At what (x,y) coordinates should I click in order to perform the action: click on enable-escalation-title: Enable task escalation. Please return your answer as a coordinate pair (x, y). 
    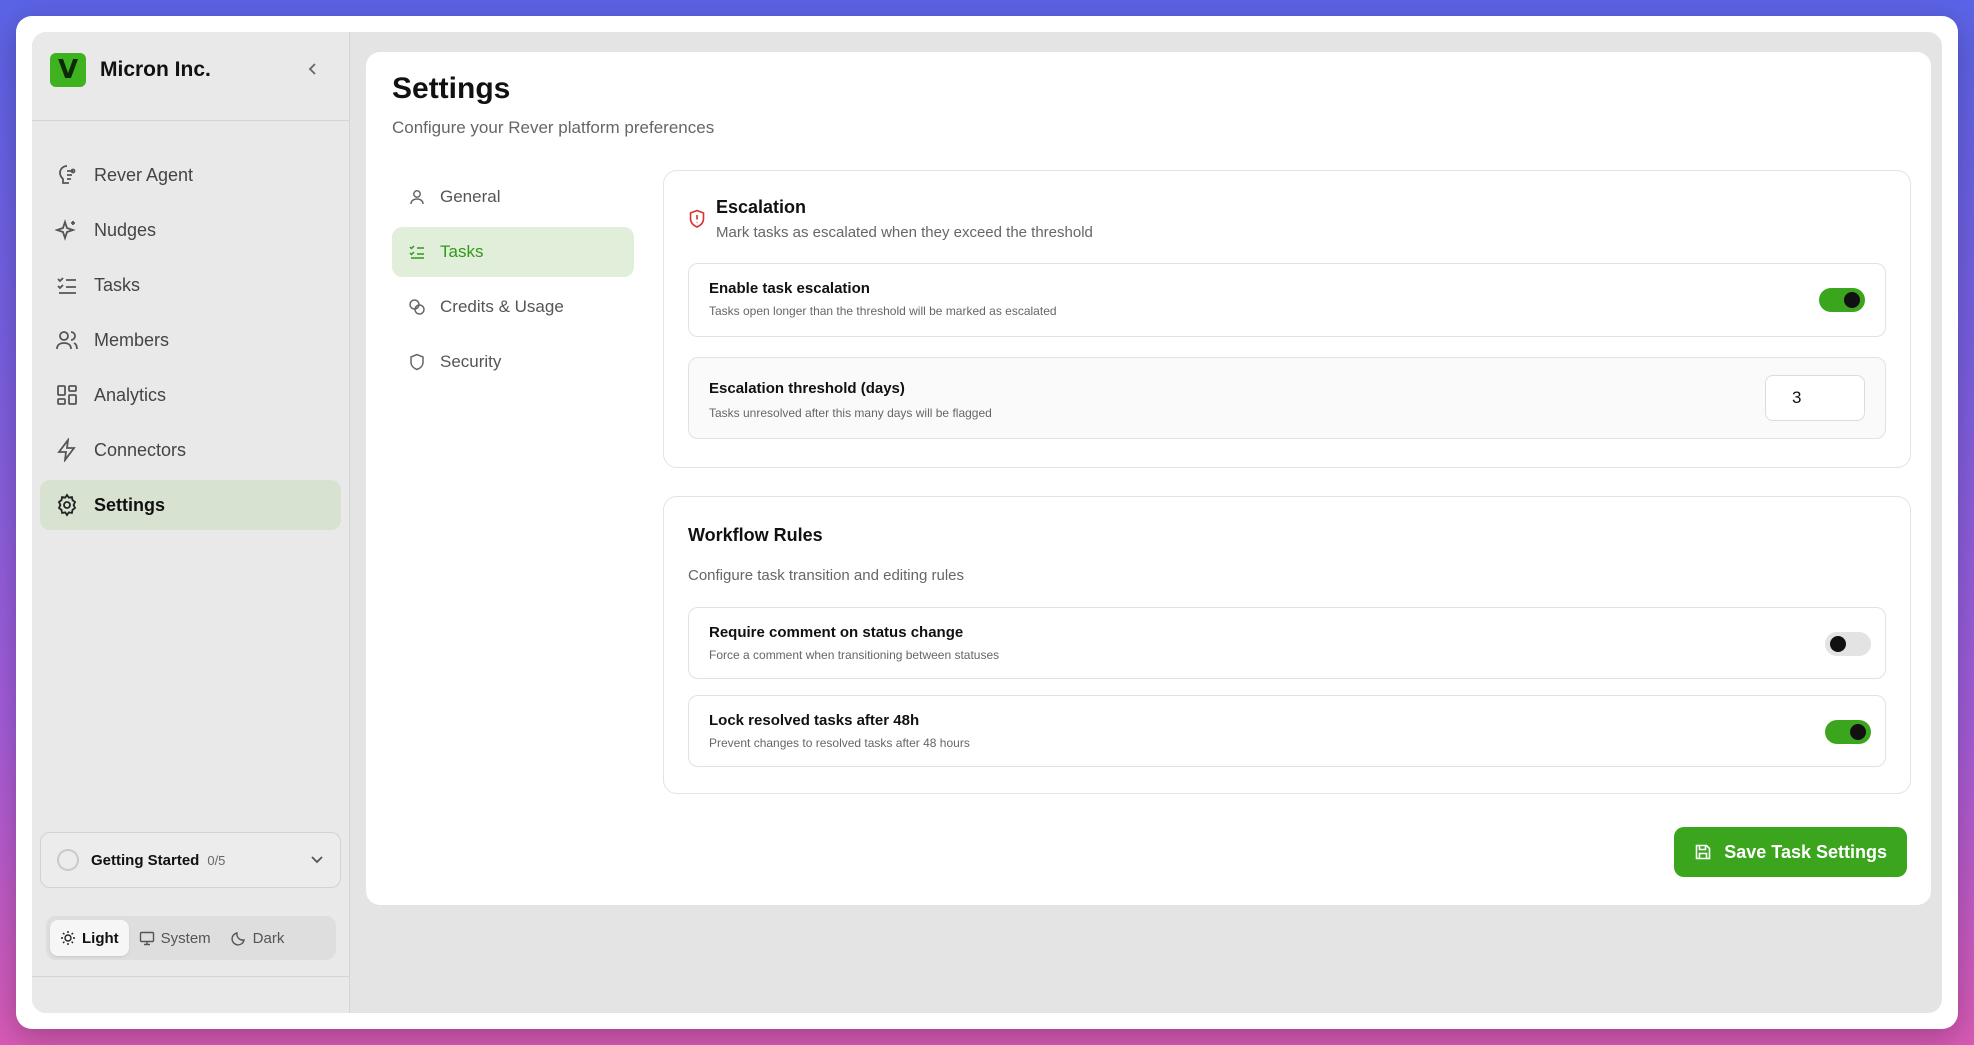
    Looking at the image, I should click on (789, 288).